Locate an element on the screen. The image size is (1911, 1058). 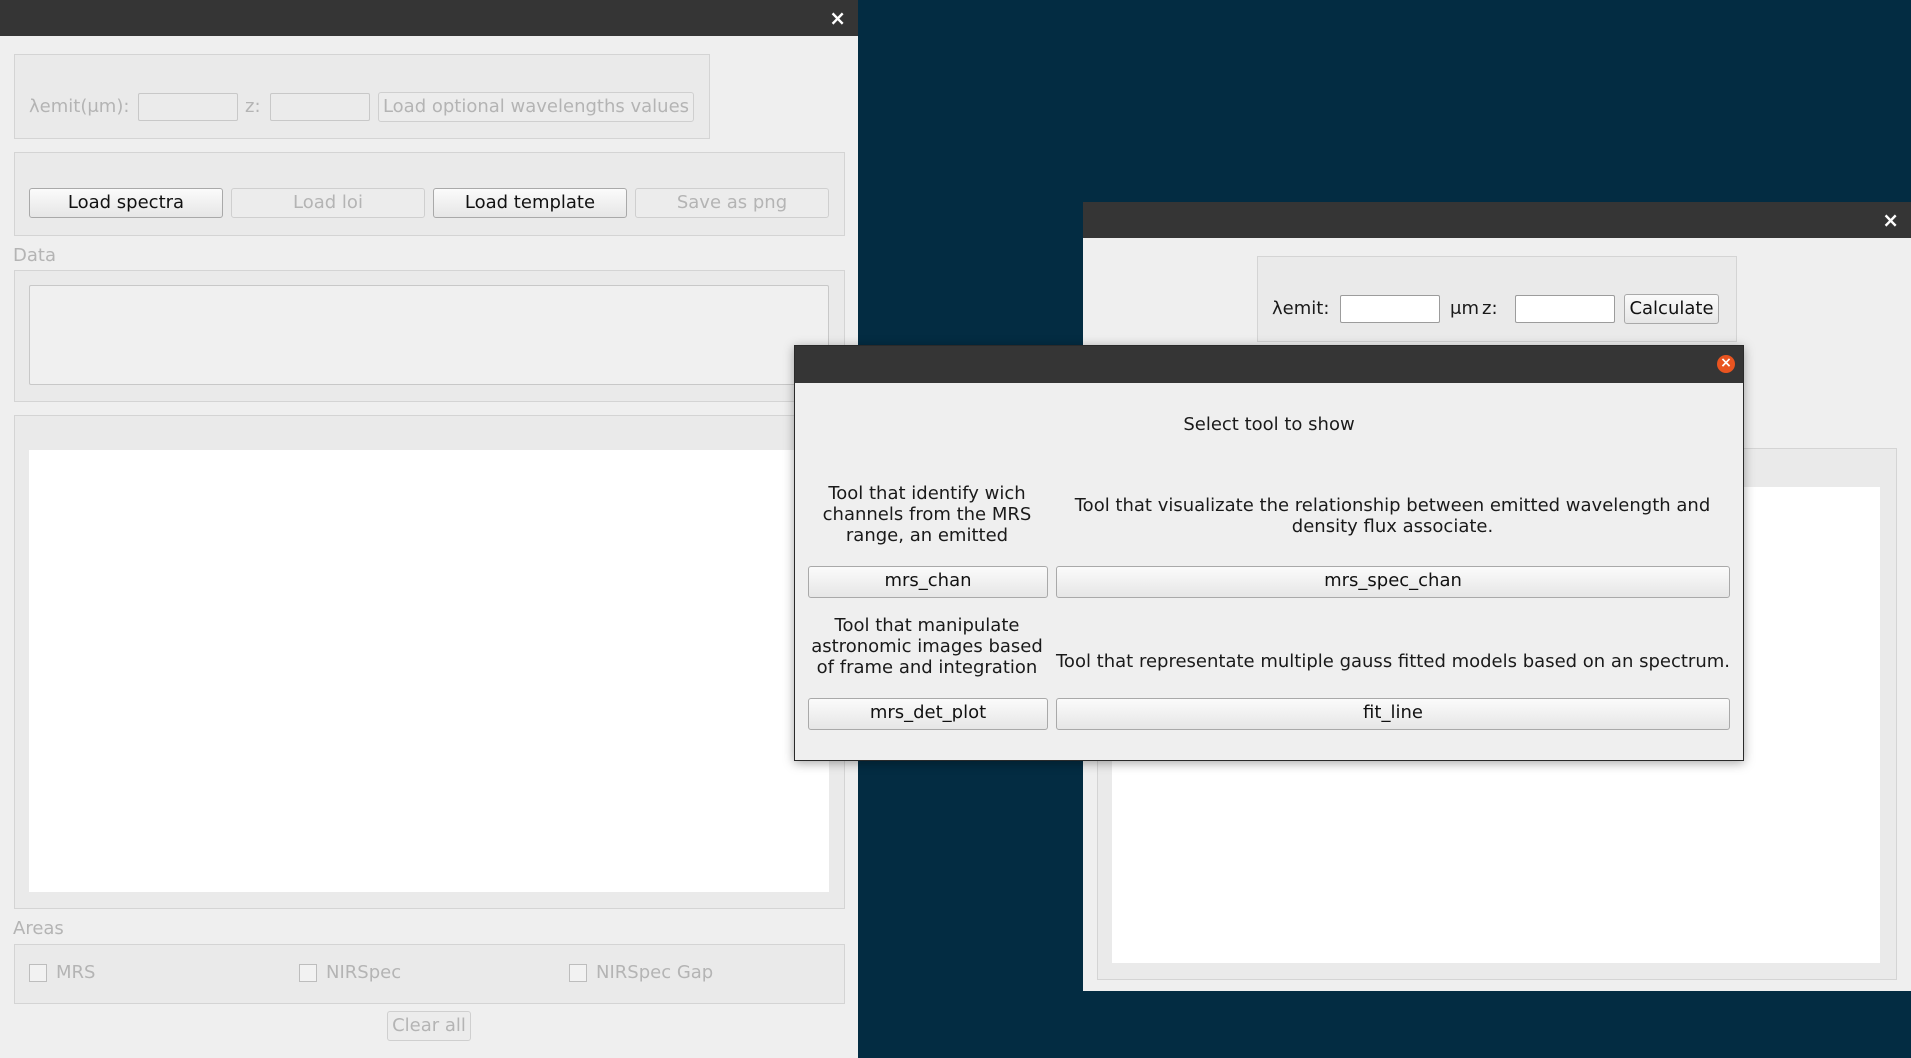
save-png-button: Save as png is located at coordinates (732, 203).